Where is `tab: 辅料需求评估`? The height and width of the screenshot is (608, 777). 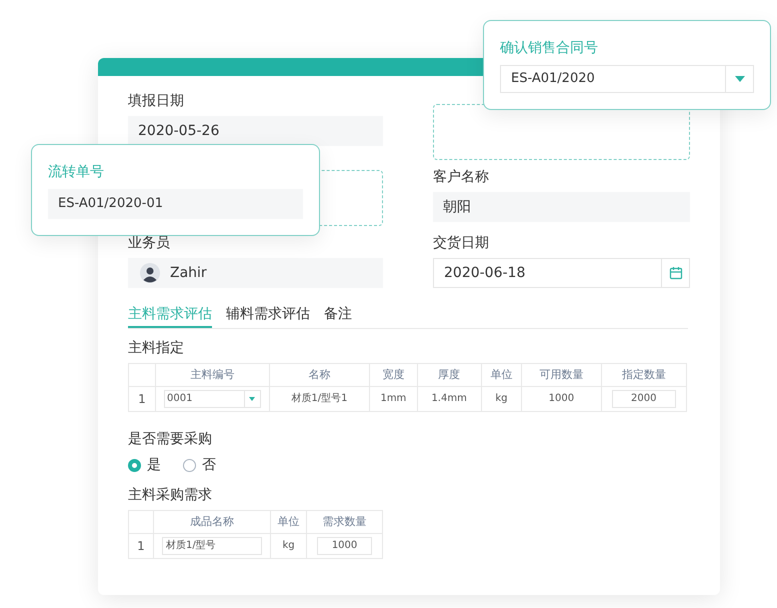
tab: 辅料需求评估 is located at coordinates (268, 316).